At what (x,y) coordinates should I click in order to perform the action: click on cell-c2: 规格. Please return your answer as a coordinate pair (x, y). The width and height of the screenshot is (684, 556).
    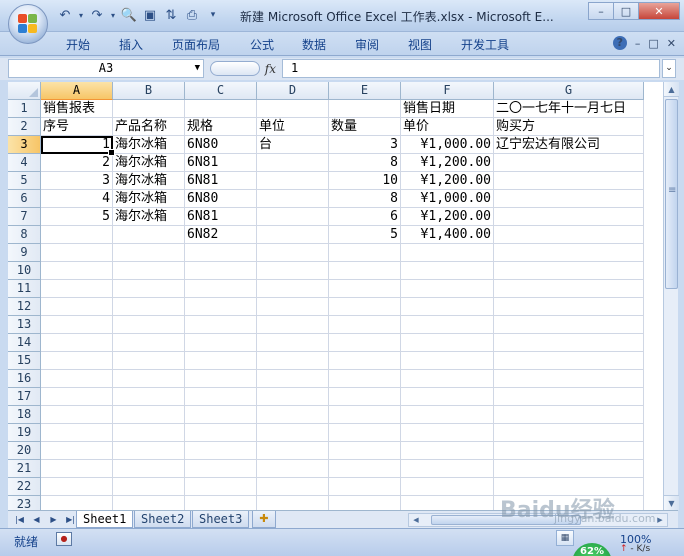
    Looking at the image, I should click on (221, 127).